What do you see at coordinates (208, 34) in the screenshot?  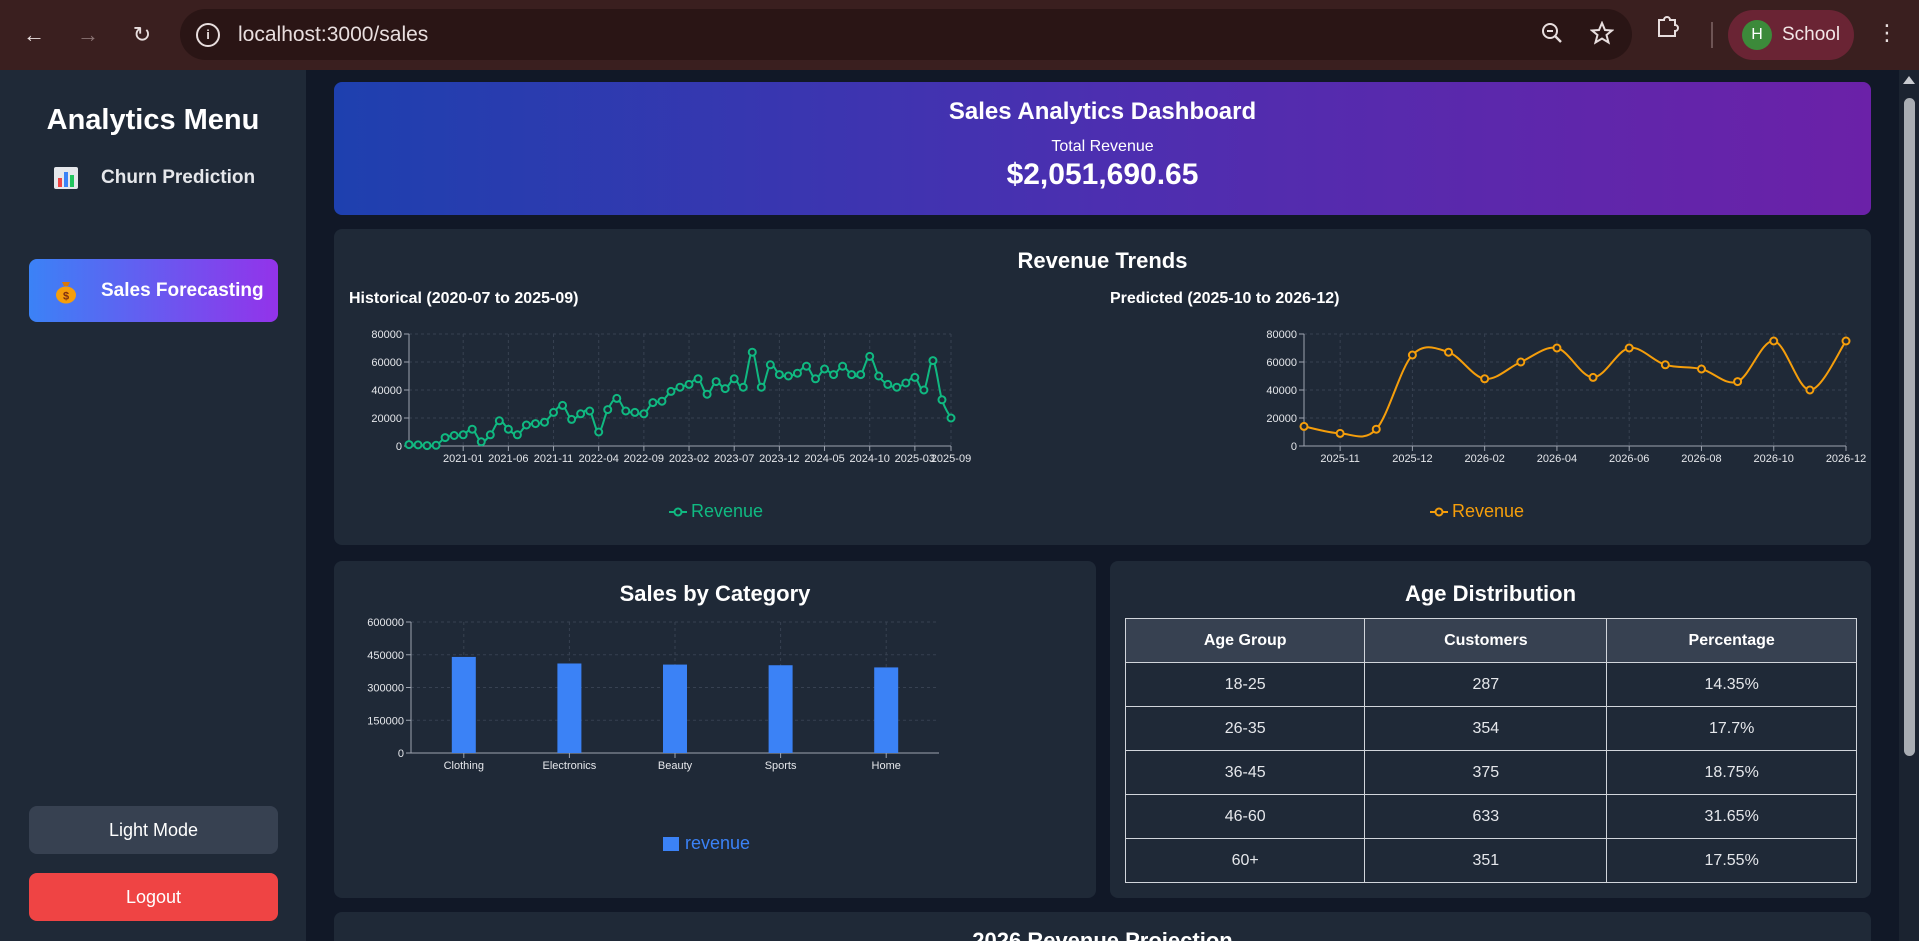 I see `site-info-icon: i` at bounding box center [208, 34].